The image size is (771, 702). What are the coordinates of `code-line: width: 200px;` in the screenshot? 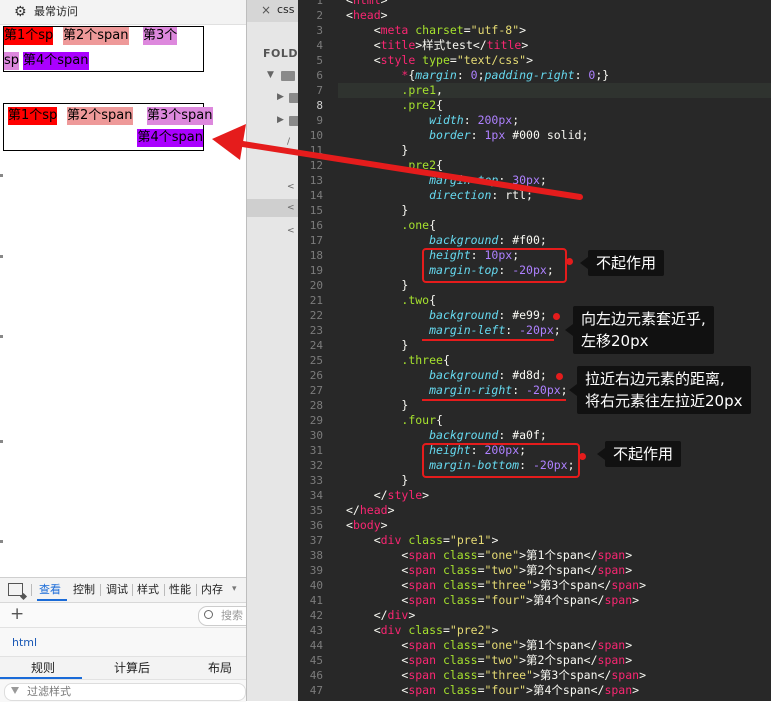 It's located at (432, 120).